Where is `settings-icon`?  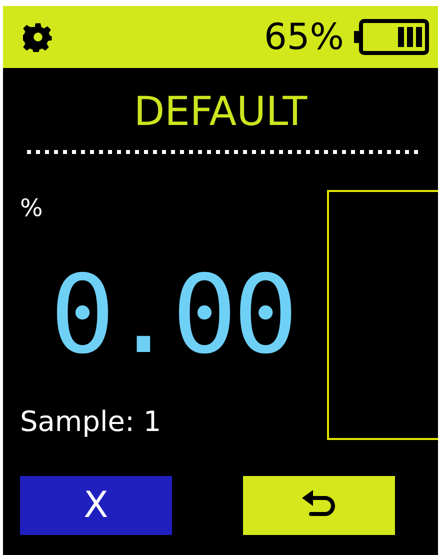 settings-icon is located at coordinates (38, 37).